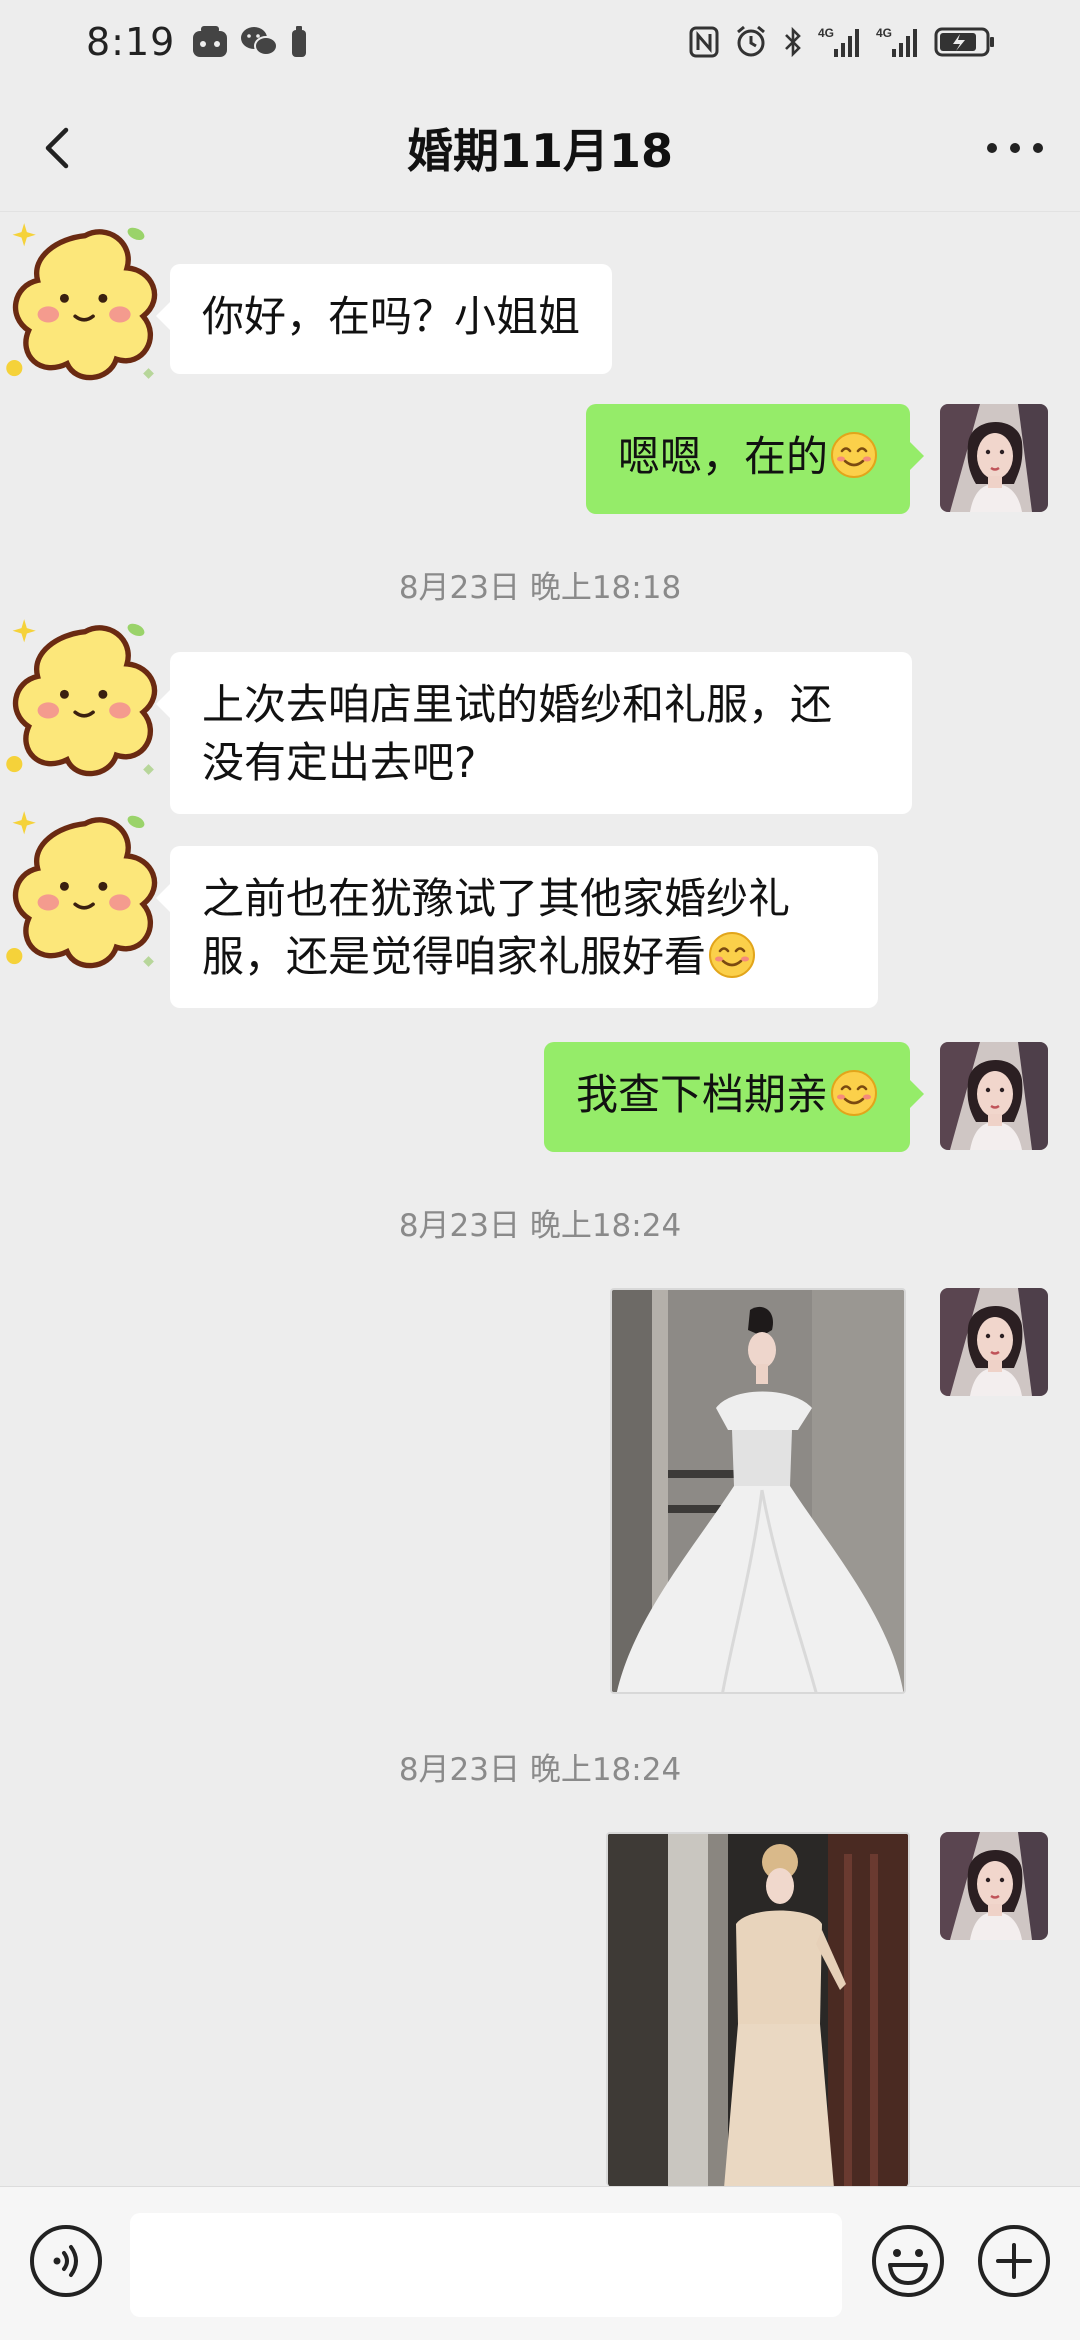  I want to click on chat-header: 婚期11月18, so click(540, 148).